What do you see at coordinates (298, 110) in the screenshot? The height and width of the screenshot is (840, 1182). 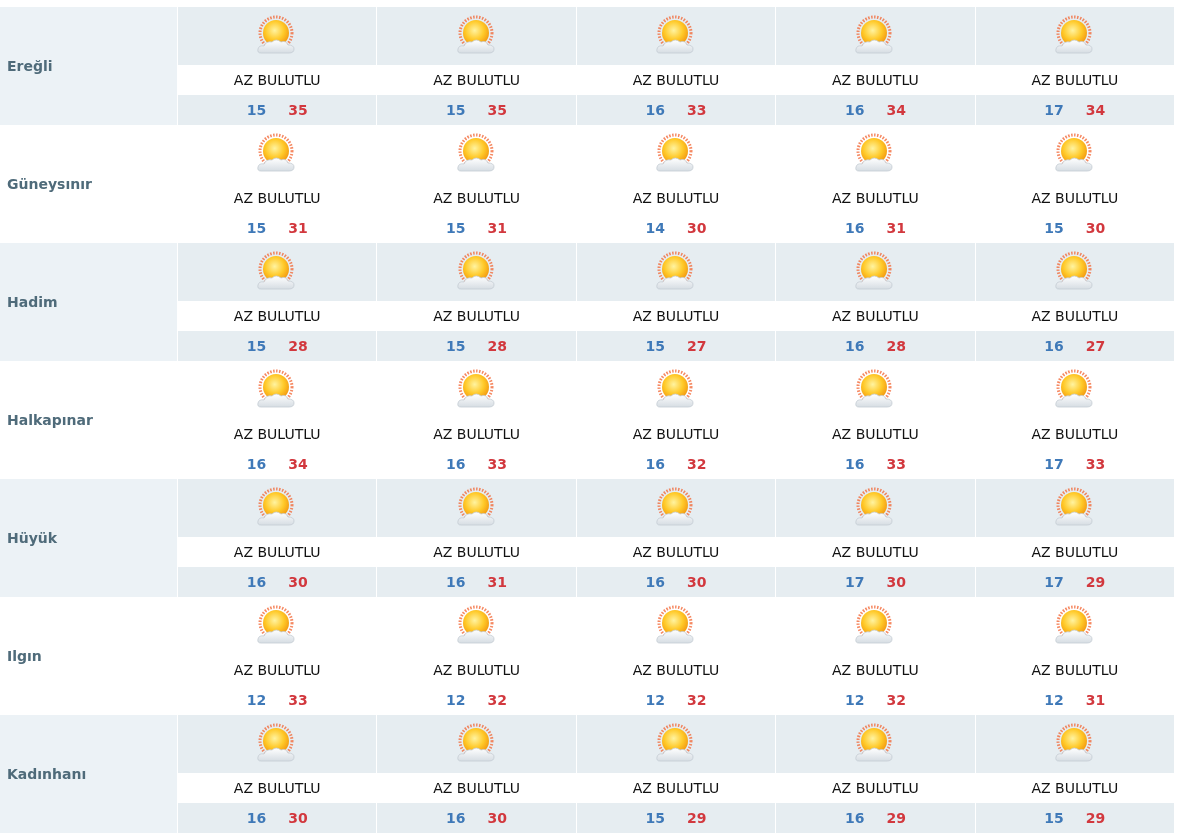 I see `high-temperature: 35` at bounding box center [298, 110].